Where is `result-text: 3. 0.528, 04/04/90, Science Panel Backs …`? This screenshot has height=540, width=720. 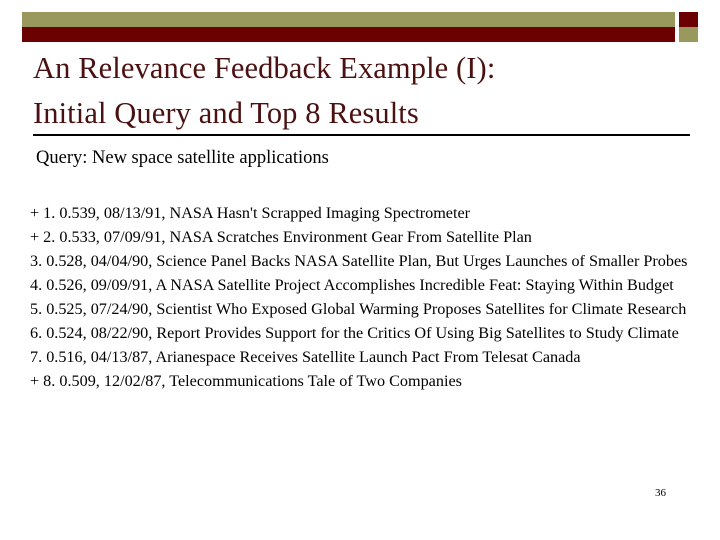
result-text: 3. 0.528, 04/04/90, Science Panel Backs … is located at coordinates (359, 260).